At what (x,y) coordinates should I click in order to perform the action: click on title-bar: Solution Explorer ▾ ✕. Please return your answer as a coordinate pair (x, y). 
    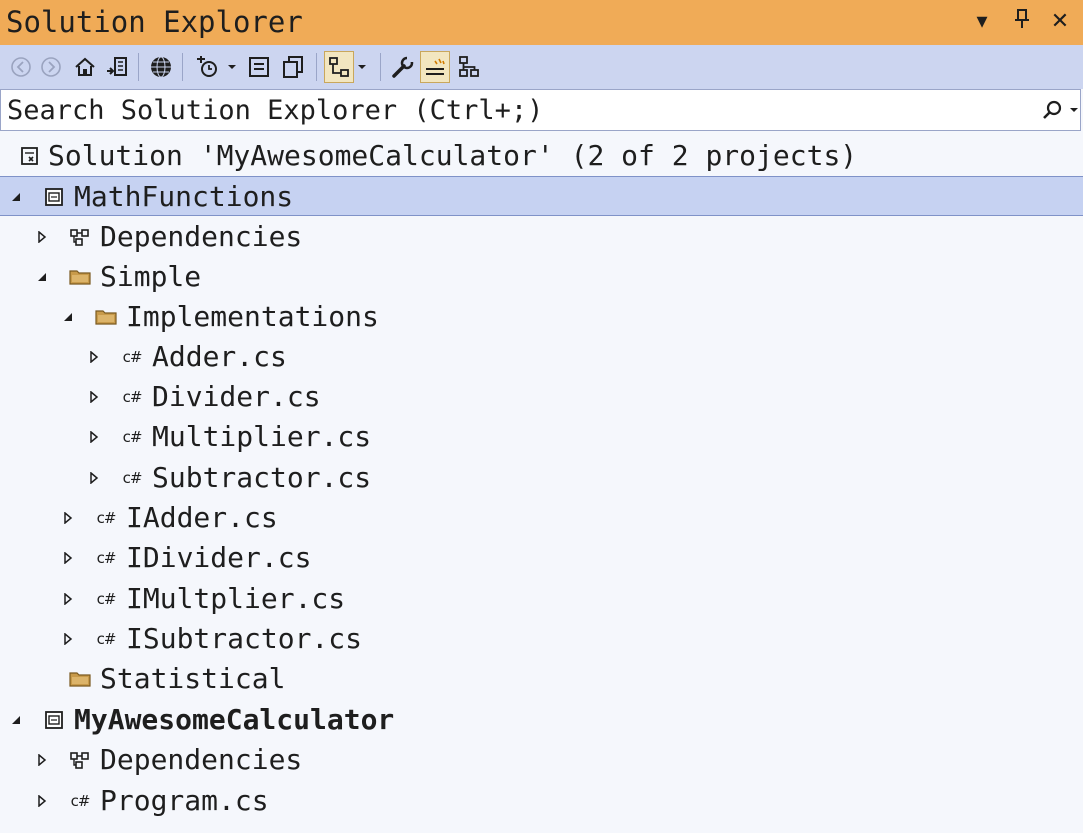
    Looking at the image, I should click on (541, 22).